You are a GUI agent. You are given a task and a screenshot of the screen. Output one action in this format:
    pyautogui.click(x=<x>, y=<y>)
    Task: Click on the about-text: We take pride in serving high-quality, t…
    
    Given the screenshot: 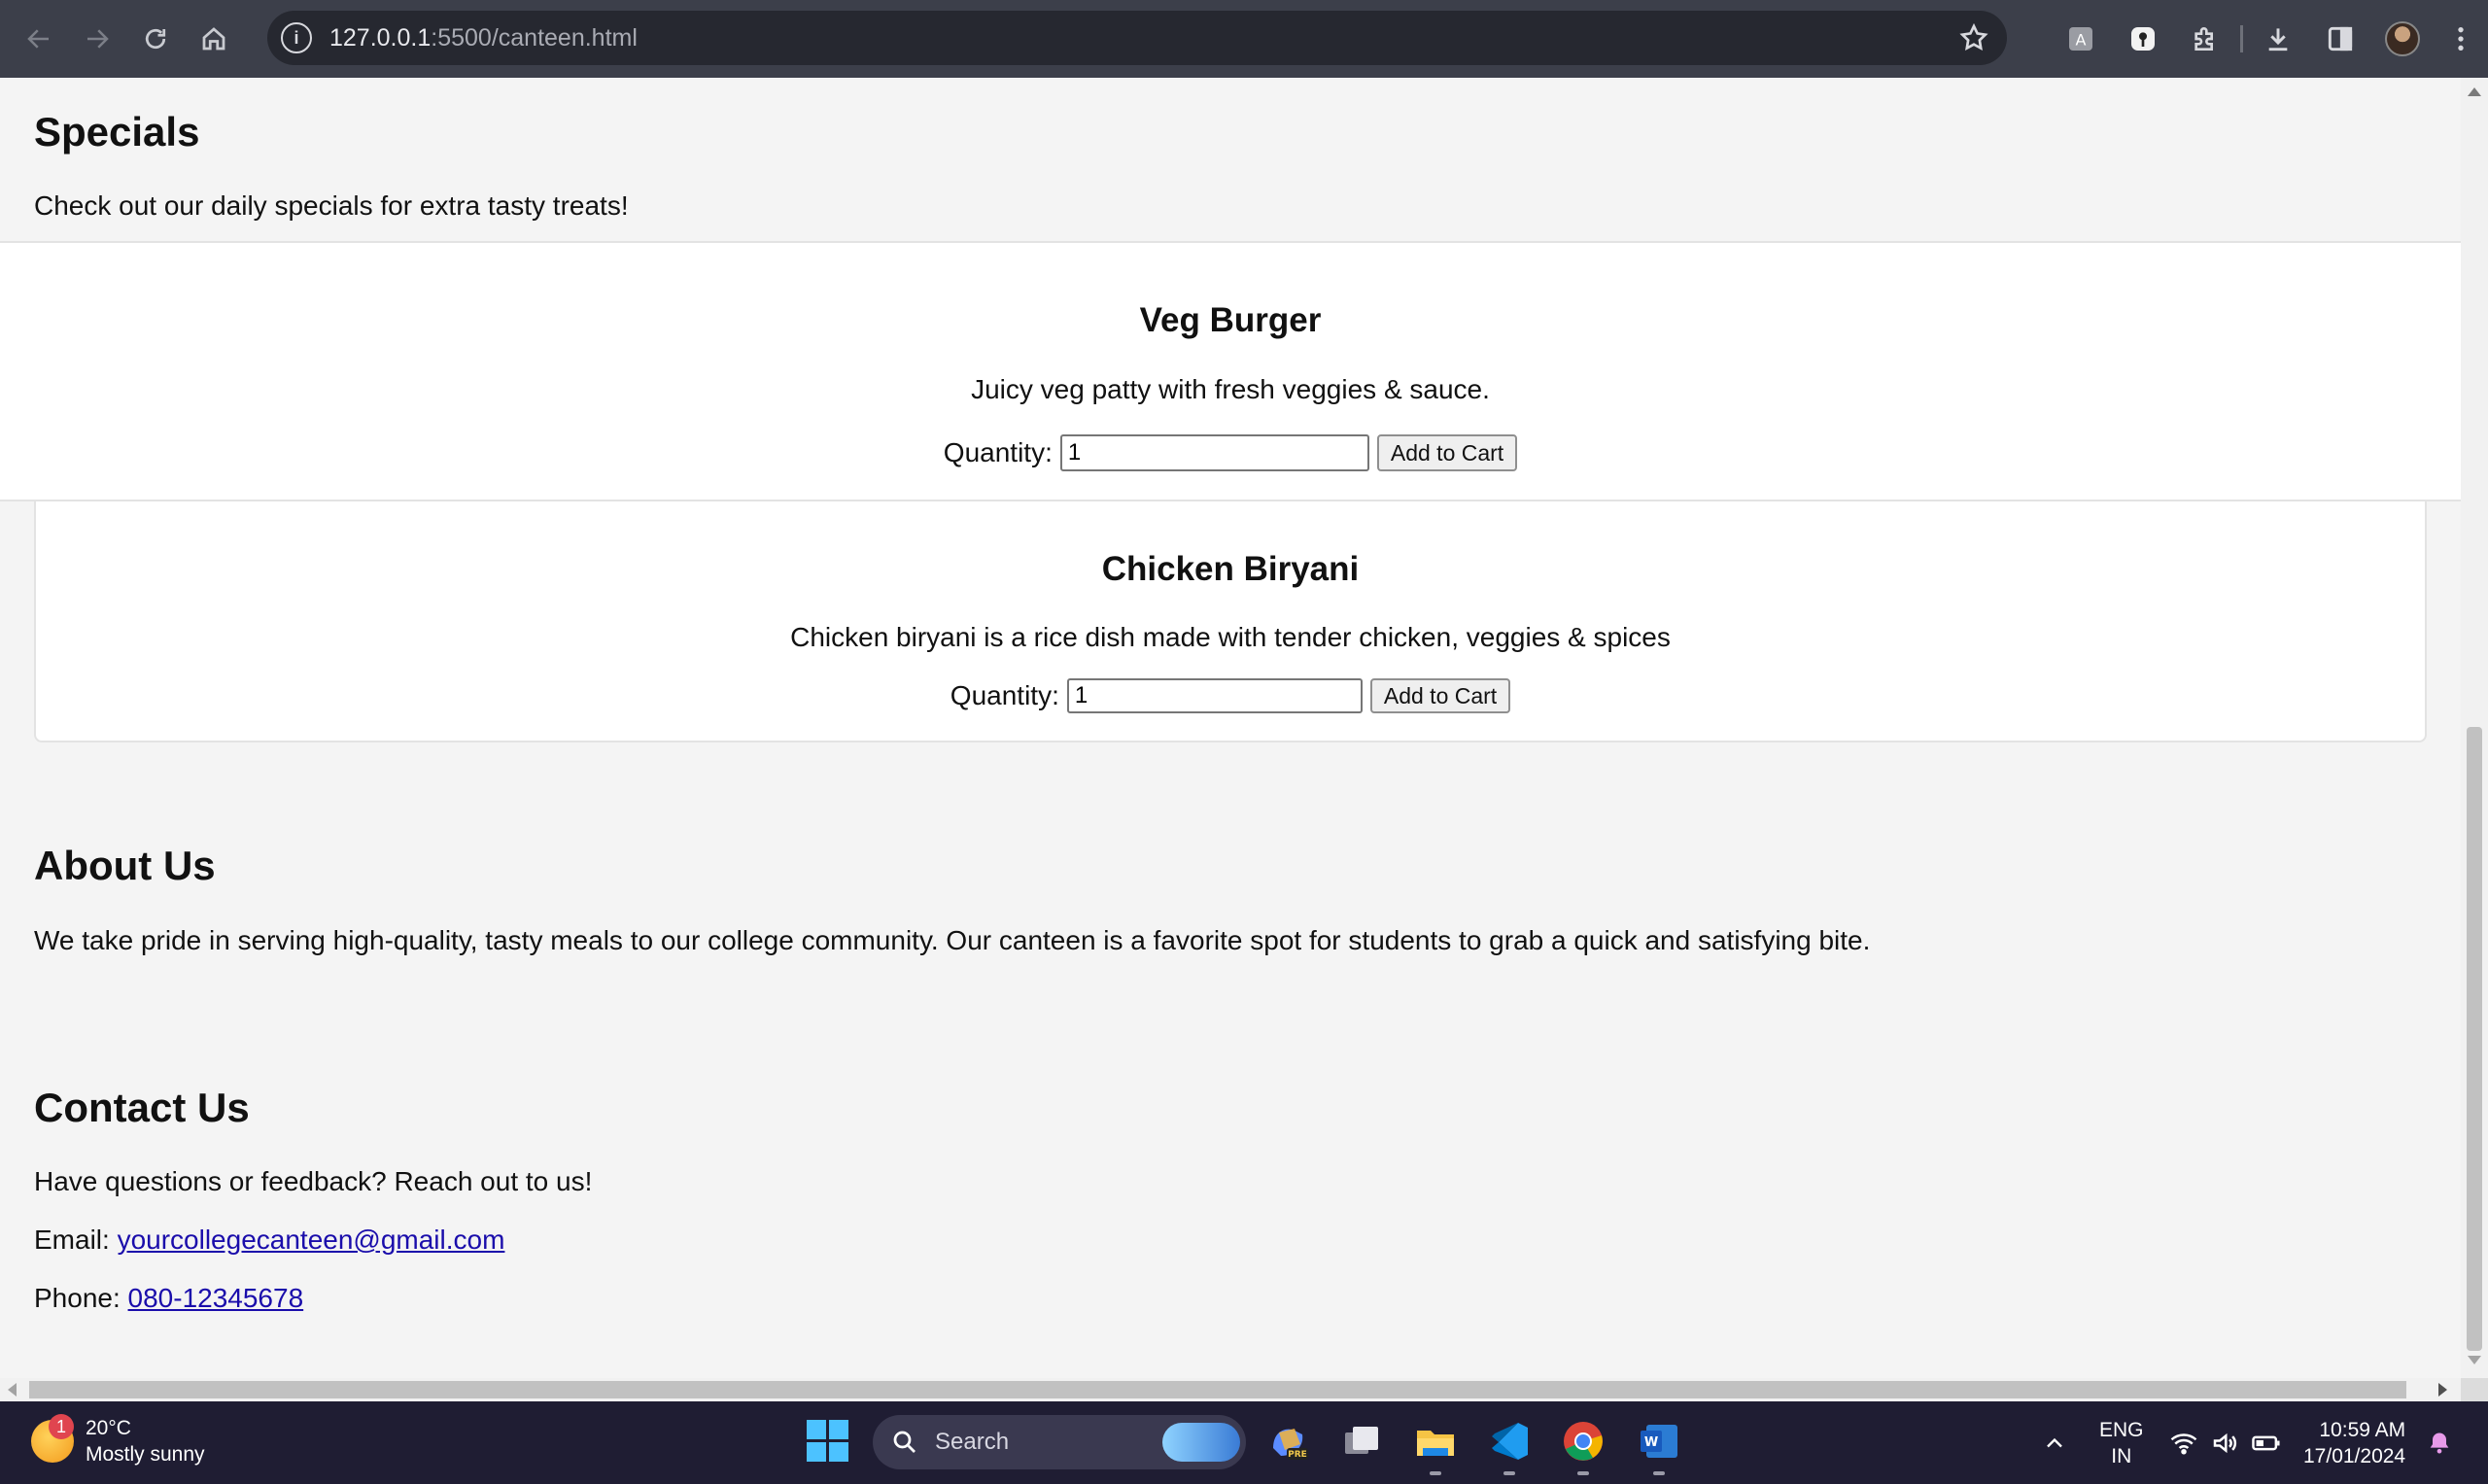 What is the action you would take?
    pyautogui.click(x=952, y=940)
    